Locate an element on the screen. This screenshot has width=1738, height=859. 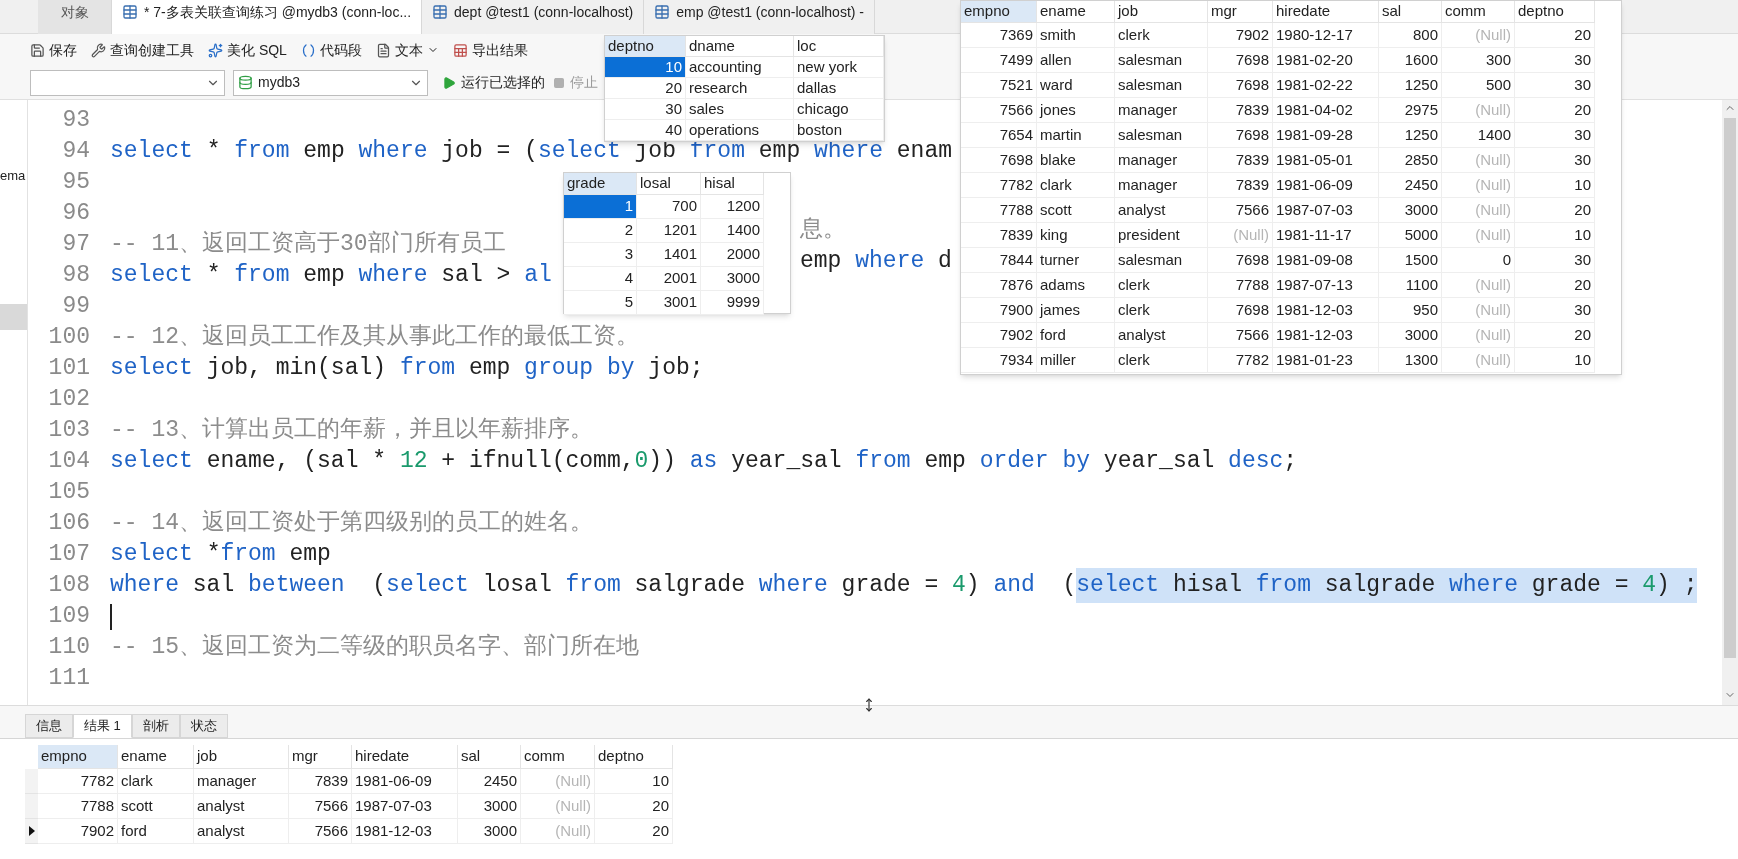
table-cell: 7900 is located at coordinates (999, 310).